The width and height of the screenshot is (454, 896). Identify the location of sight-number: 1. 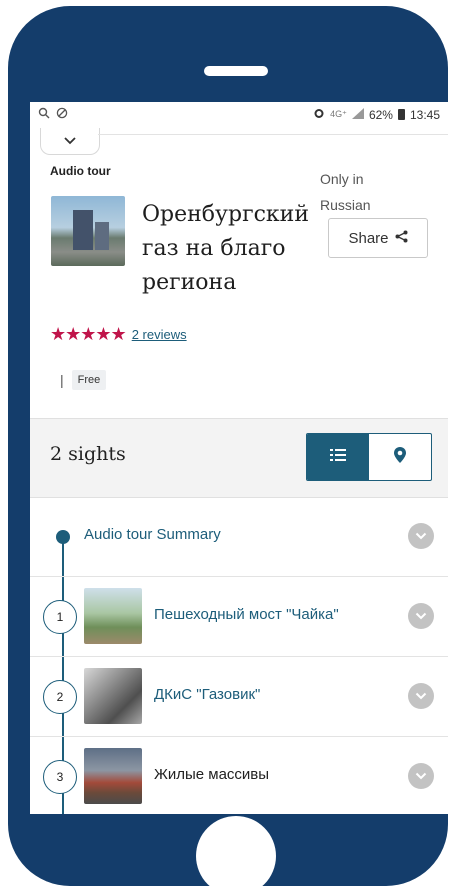
(60, 617).